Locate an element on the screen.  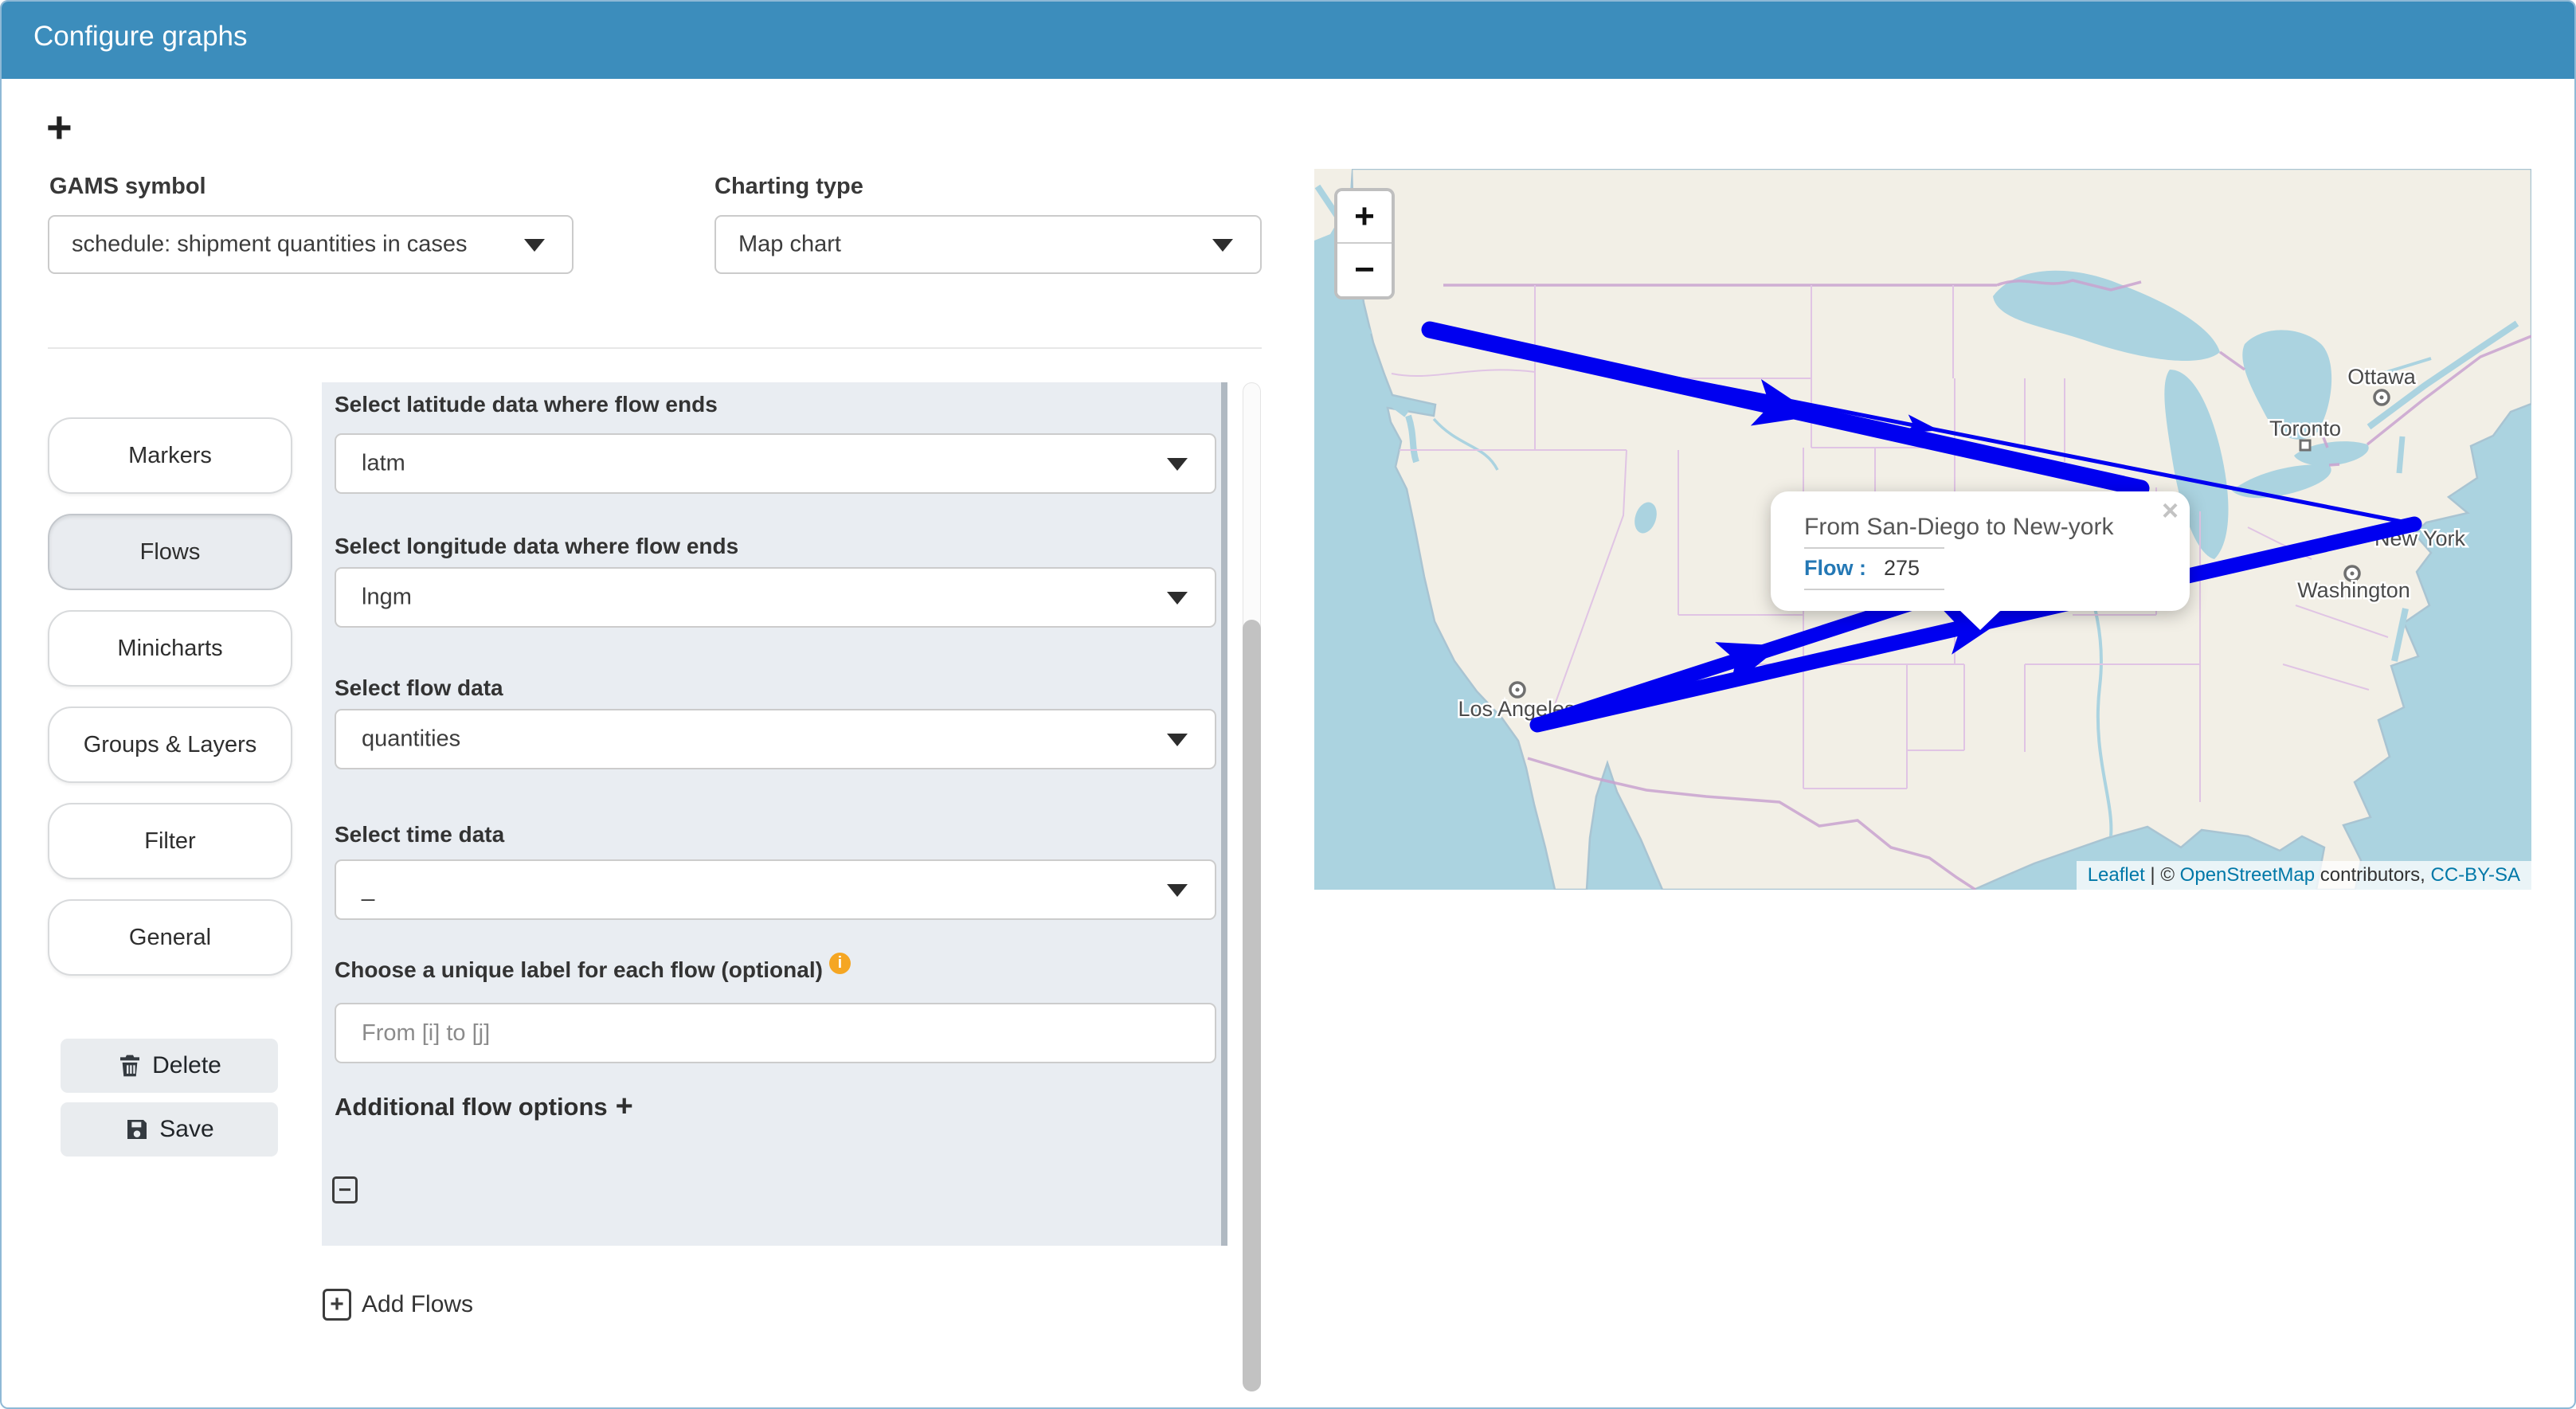
popup-tail is located at coordinates (1980, 620).